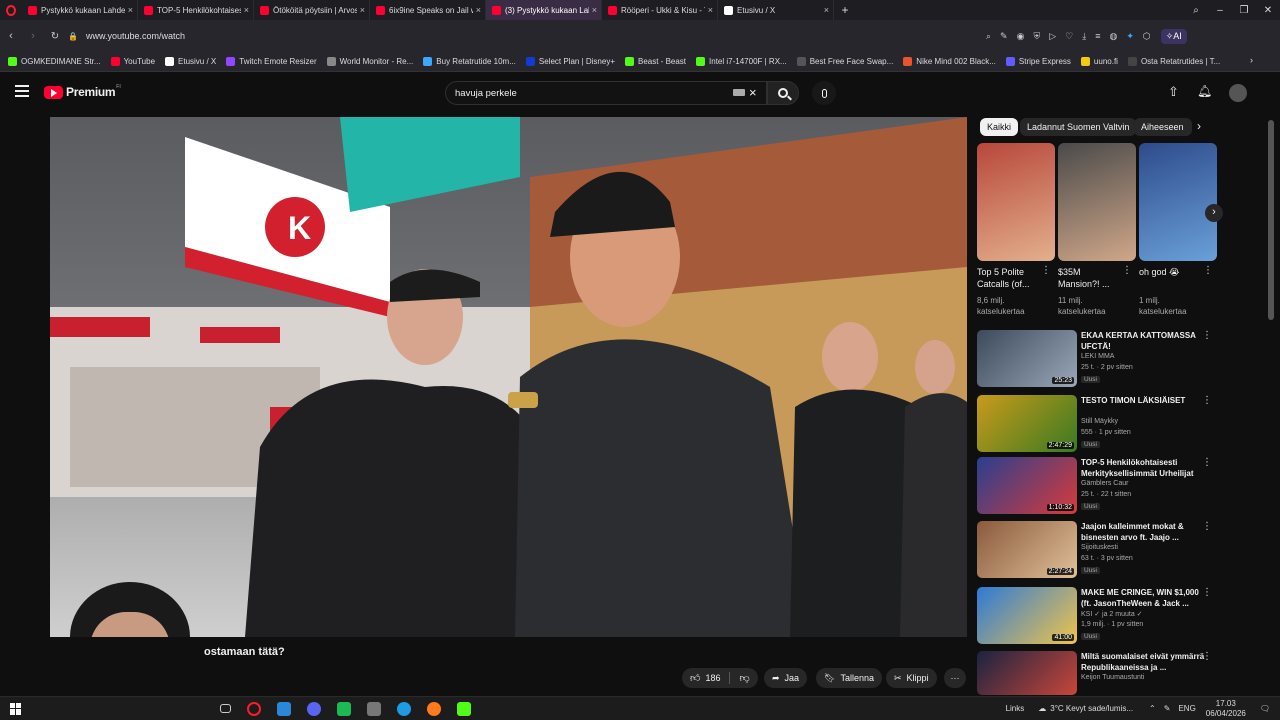 This screenshot has width=1280, height=720. Describe the element at coordinates (655, 61) in the screenshot. I see `bookmark-item: Beast - Beast` at that location.